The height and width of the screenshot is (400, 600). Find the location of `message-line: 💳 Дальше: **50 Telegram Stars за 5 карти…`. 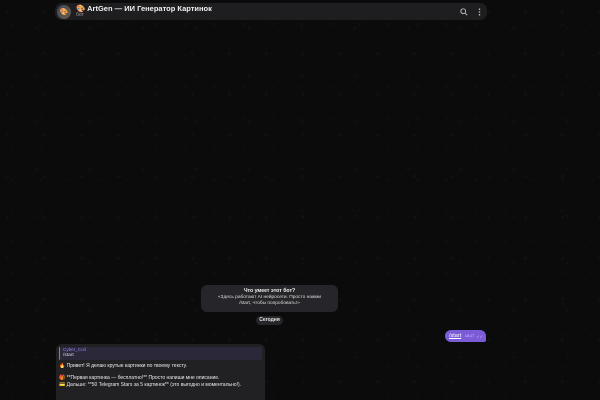

message-line: 💳 Дальше: **50 Telegram Stars за 5 карти… is located at coordinates (150, 385).